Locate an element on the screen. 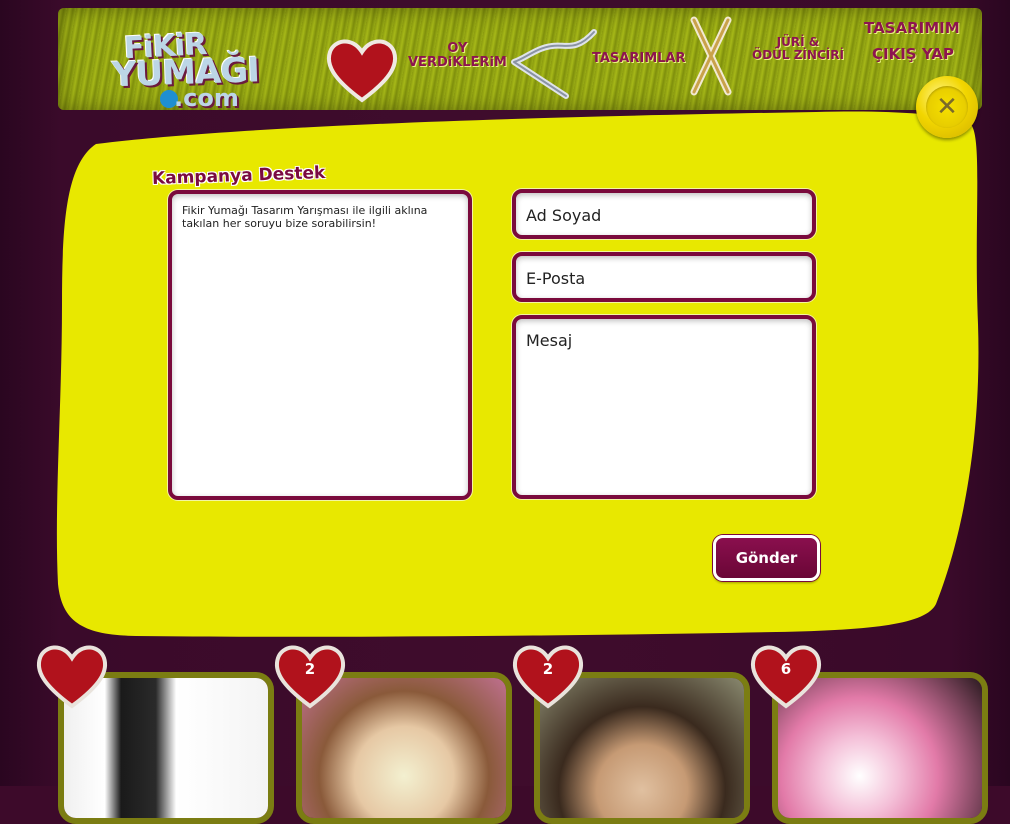 Image resolution: width=1010 pixels, height=824 pixels. crochet-hook-icon is located at coordinates (554, 59).